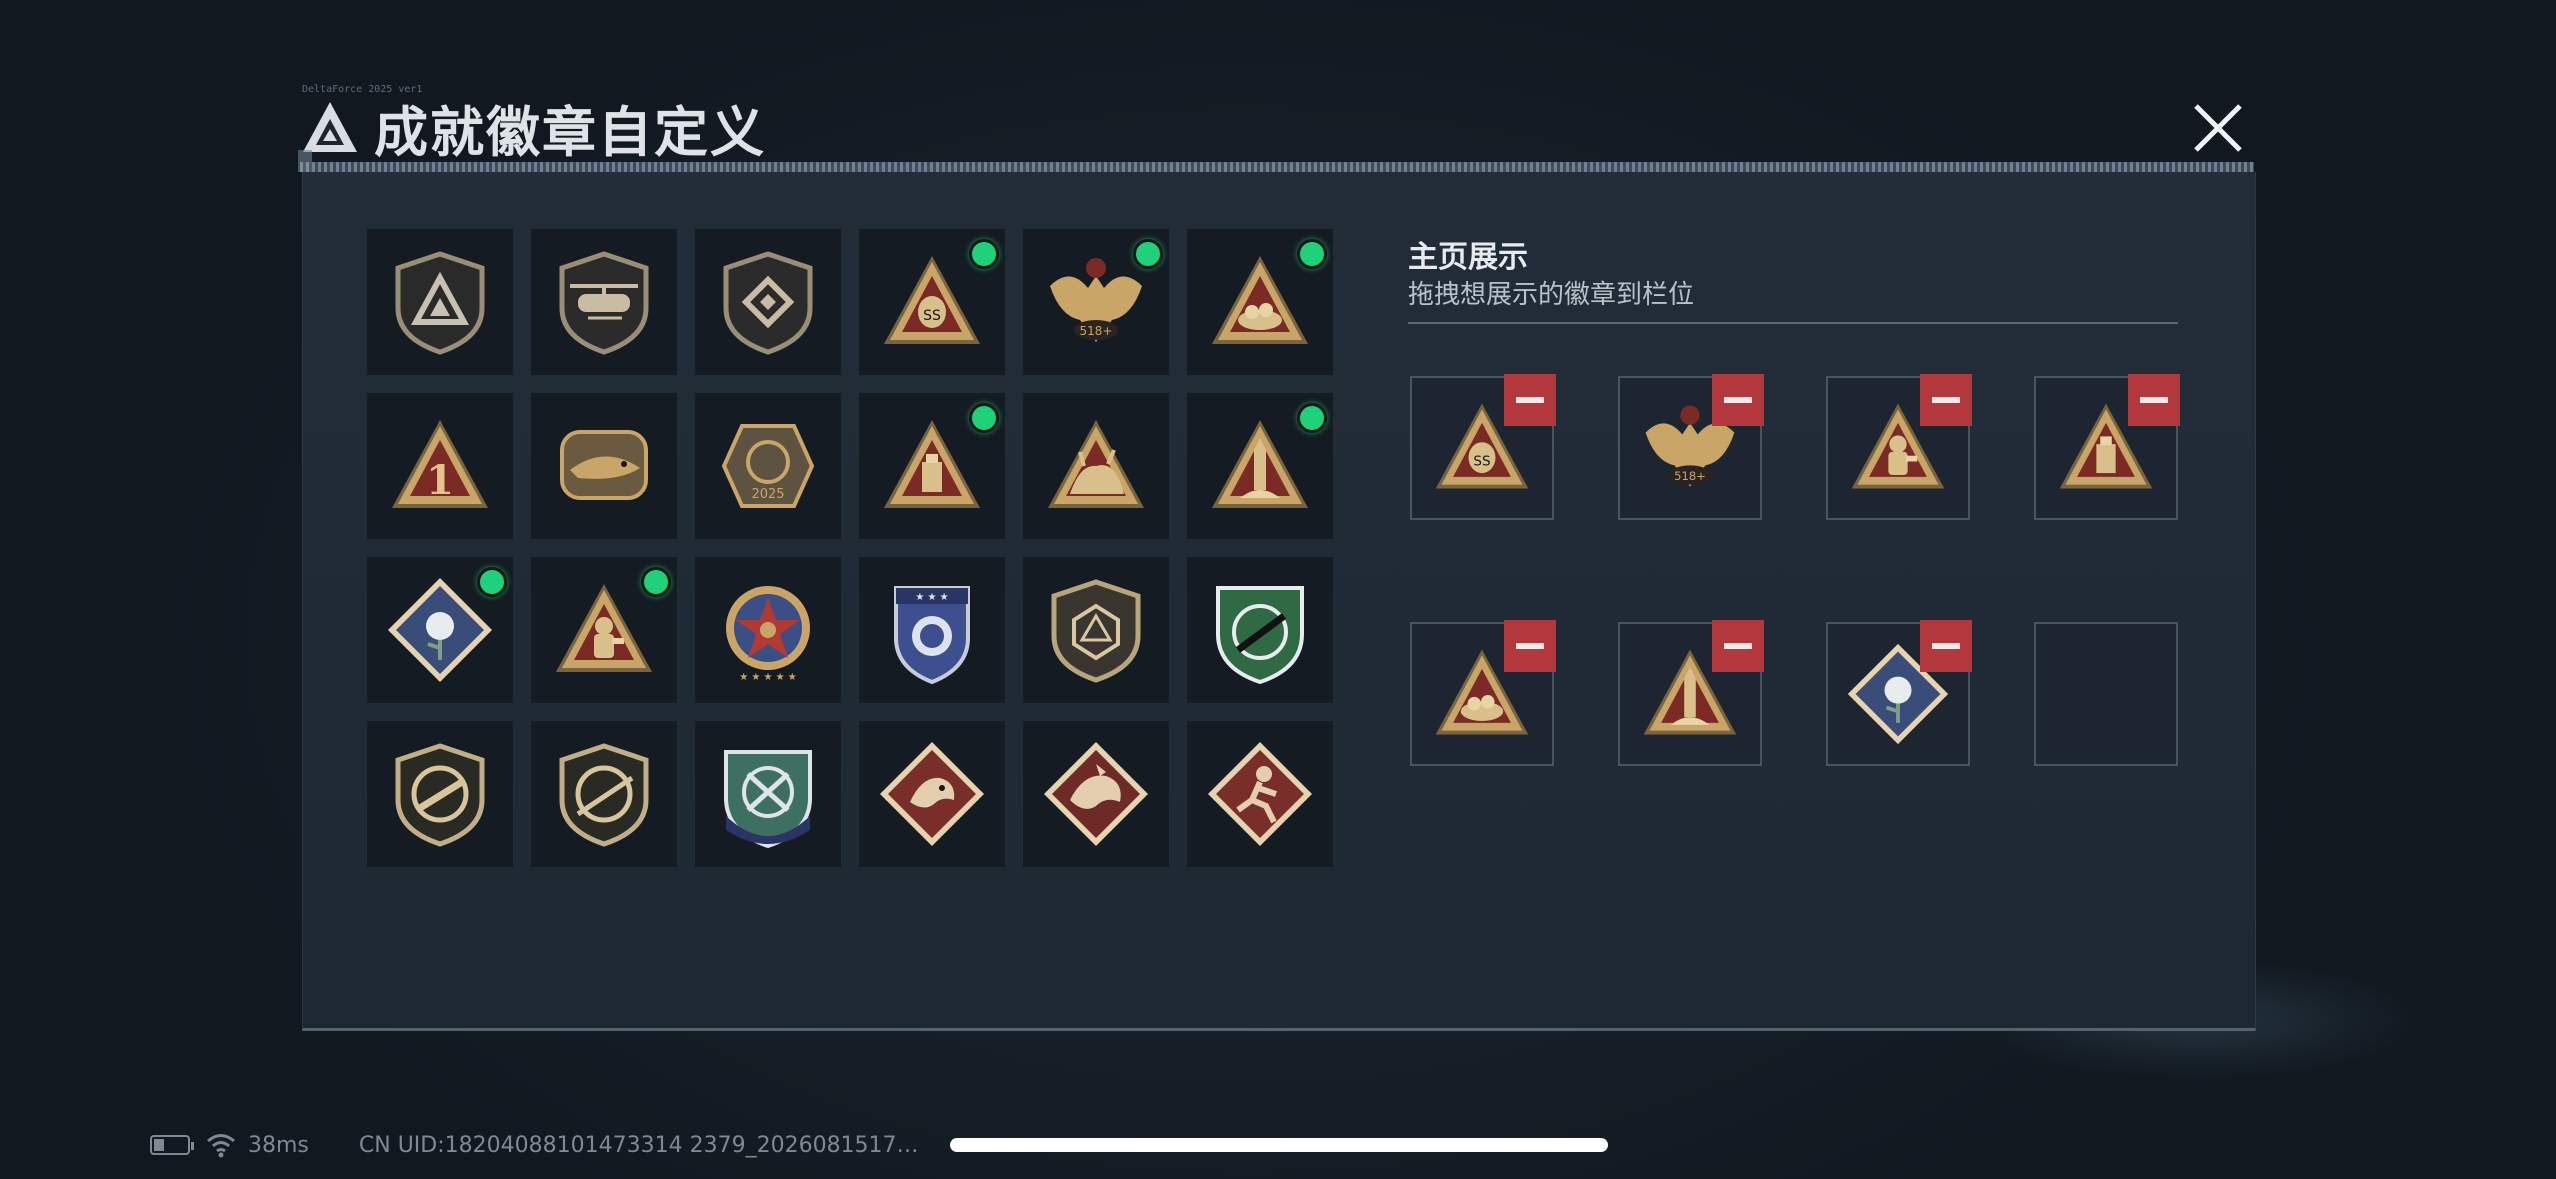 Image resolution: width=2556 pixels, height=1179 pixels. Describe the element at coordinates (172, 1145) in the screenshot. I see `battery-icon` at that location.